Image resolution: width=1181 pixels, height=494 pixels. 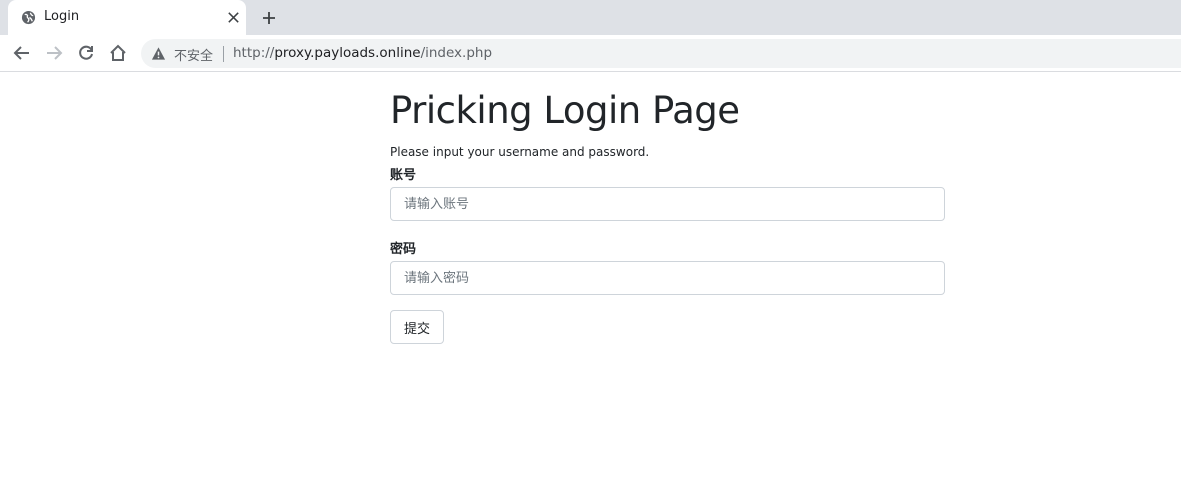 I want to click on submit-button: 提交, so click(x=417, y=327).